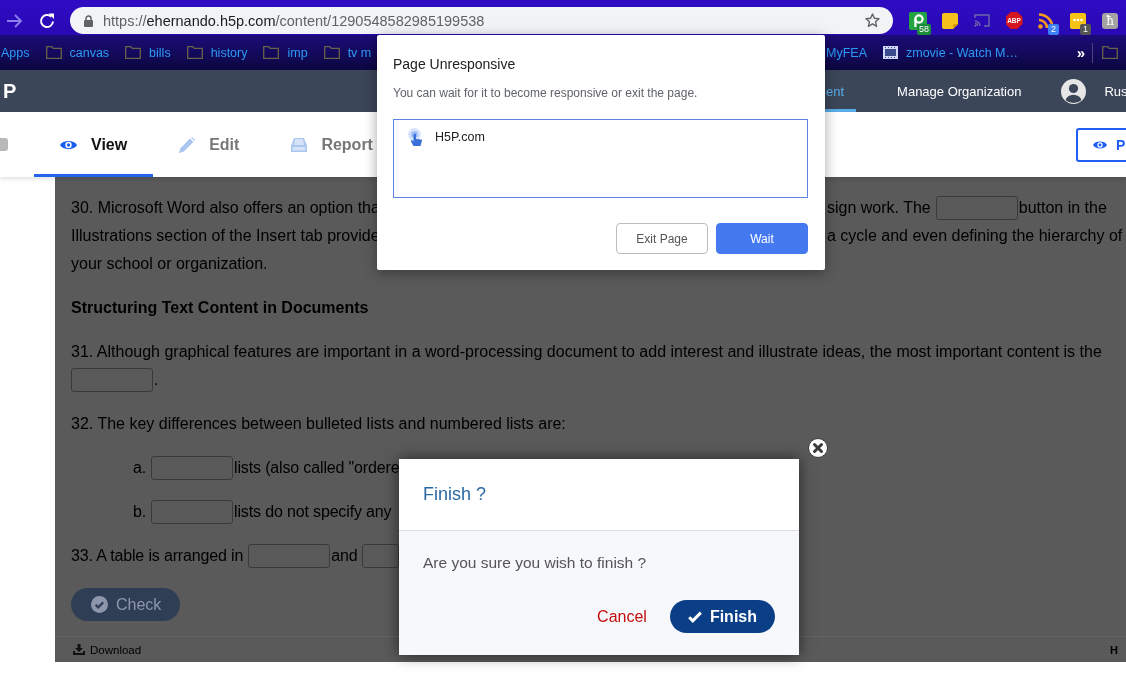 Image resolution: width=1126 pixels, height=676 pixels. I want to click on finish-button: Finish, so click(722, 616).